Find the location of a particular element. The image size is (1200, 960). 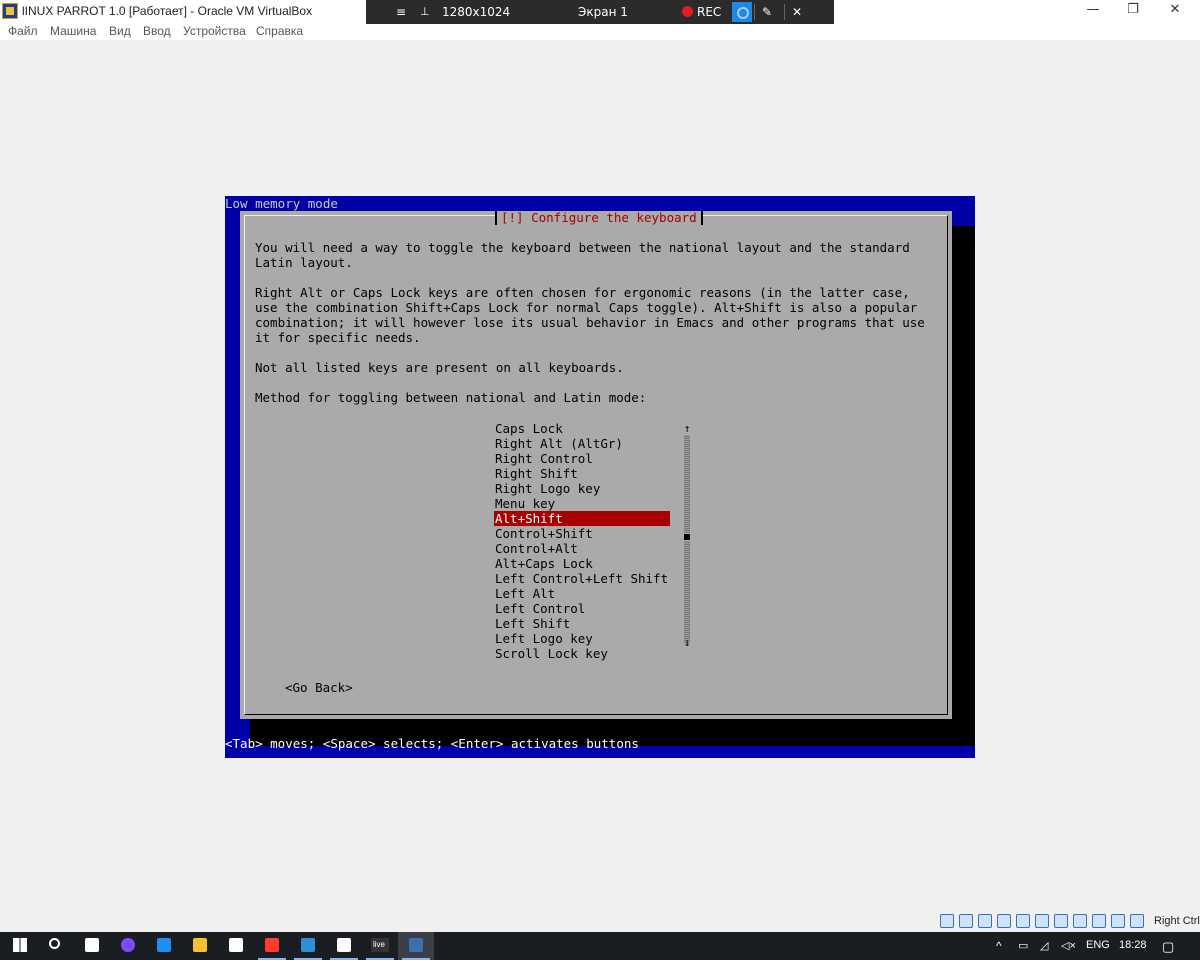

arrow-icon is located at coordinates (1137, 921).